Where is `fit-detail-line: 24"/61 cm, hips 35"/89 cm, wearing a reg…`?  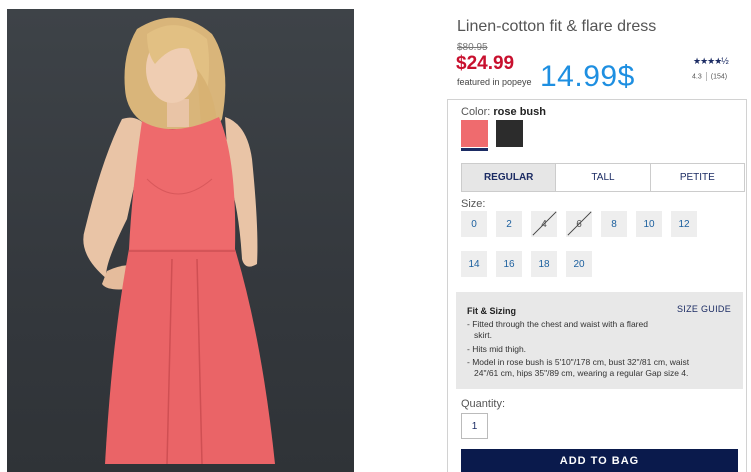 fit-detail-line: 24"/61 cm, hips 35"/89 cm, wearing a reg… is located at coordinates (581, 373).